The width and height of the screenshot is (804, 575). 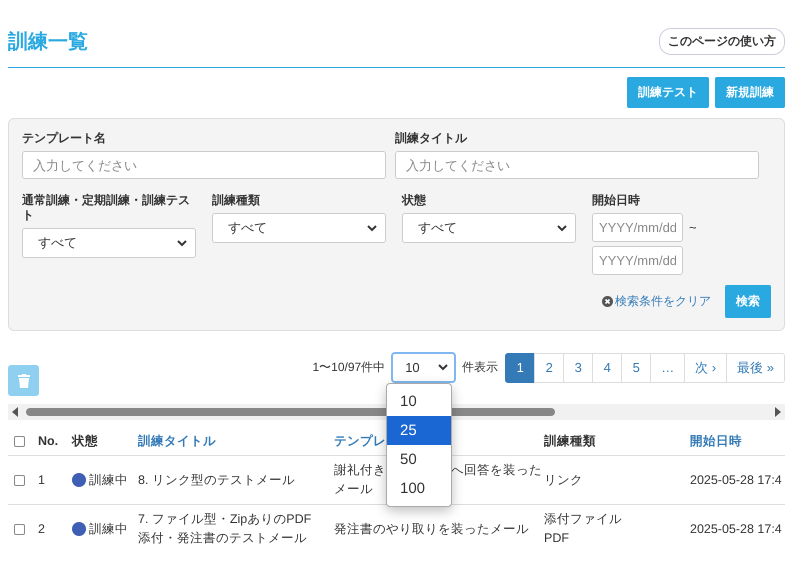 I want to click on result-count: 1〜10/97件中, so click(x=349, y=367).